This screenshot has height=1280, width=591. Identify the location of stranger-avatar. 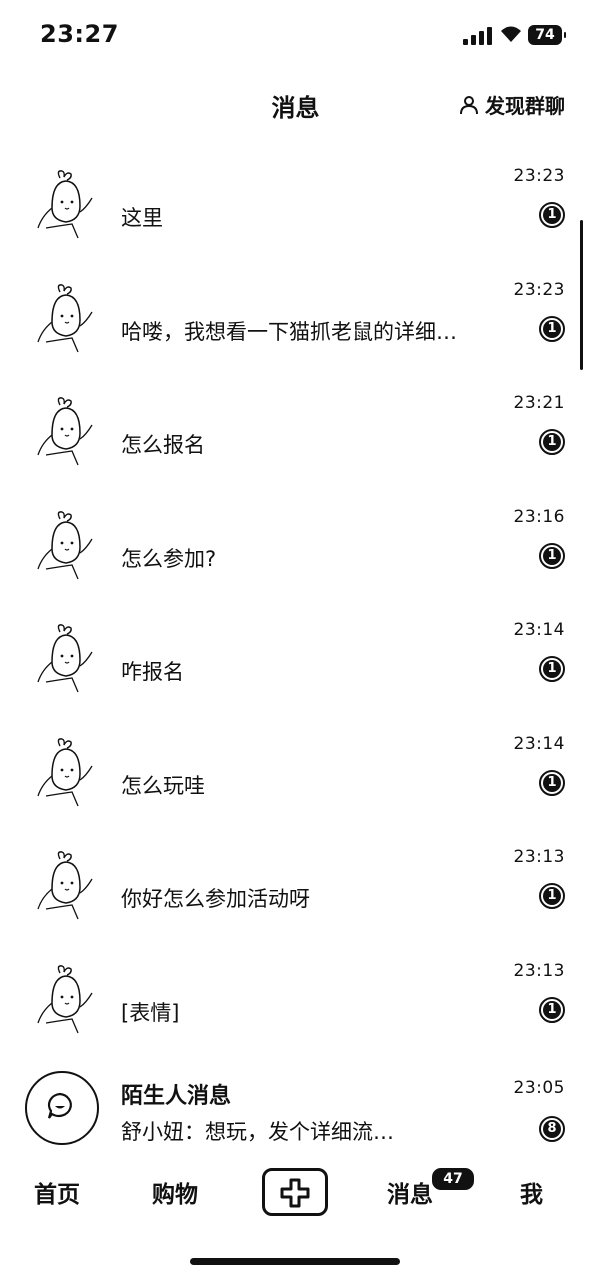
(62, 1108).